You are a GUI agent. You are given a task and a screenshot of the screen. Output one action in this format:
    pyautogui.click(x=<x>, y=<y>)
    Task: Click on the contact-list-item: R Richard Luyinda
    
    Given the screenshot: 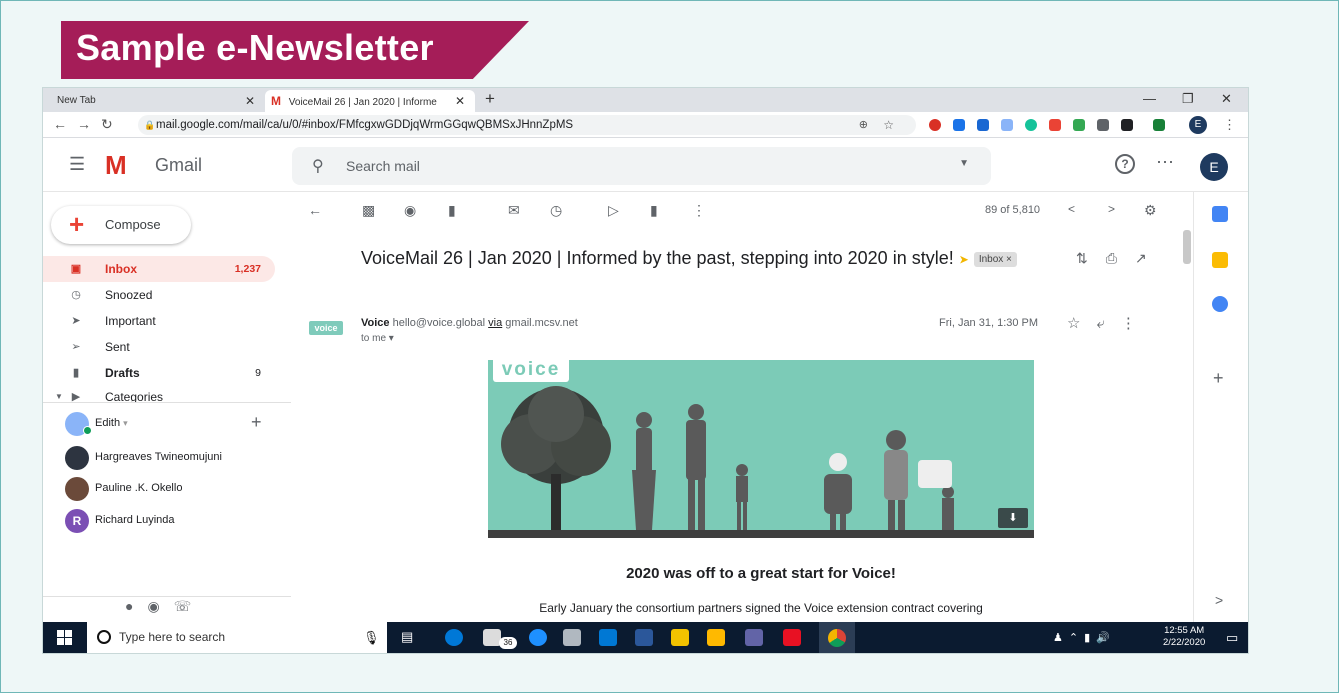 What is the action you would take?
    pyautogui.click(x=120, y=520)
    